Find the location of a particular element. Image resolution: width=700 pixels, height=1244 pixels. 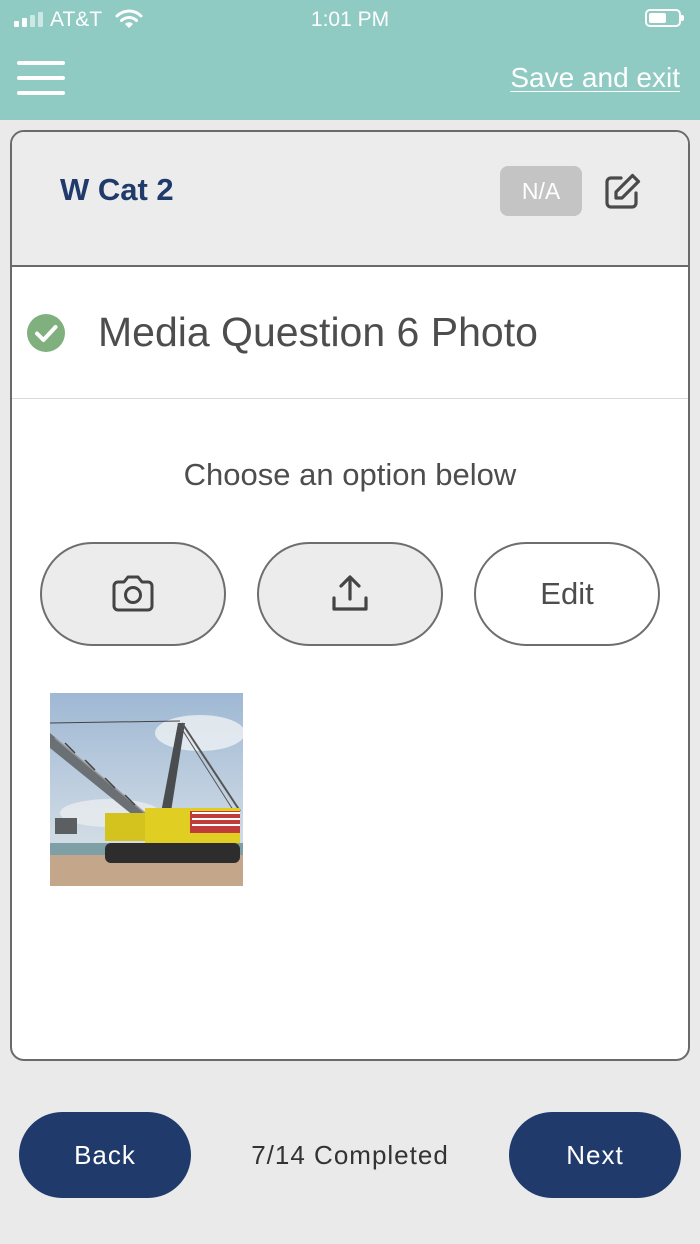

question-row: Media Question 6 Photo is located at coordinates (350, 333).